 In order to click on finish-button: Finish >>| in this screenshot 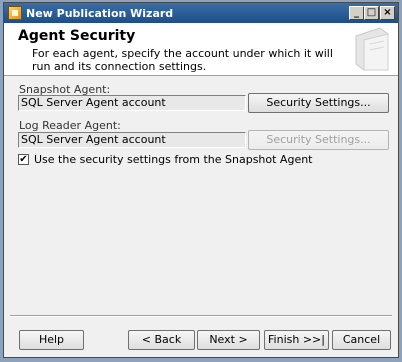, I will do `click(296, 340)`.